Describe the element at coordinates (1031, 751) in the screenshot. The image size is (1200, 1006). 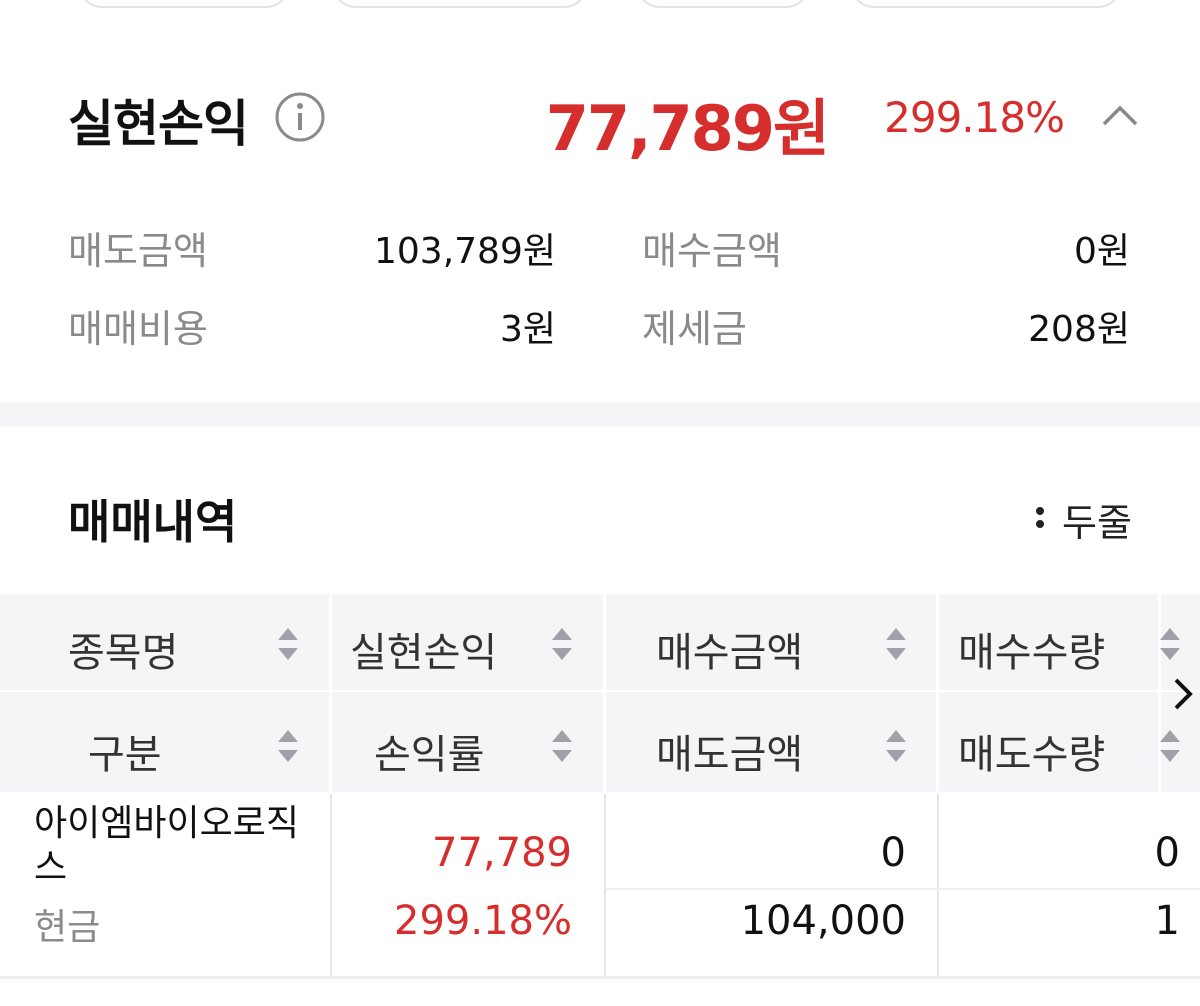
I see `th-sell-qty: 매도수량` at that location.